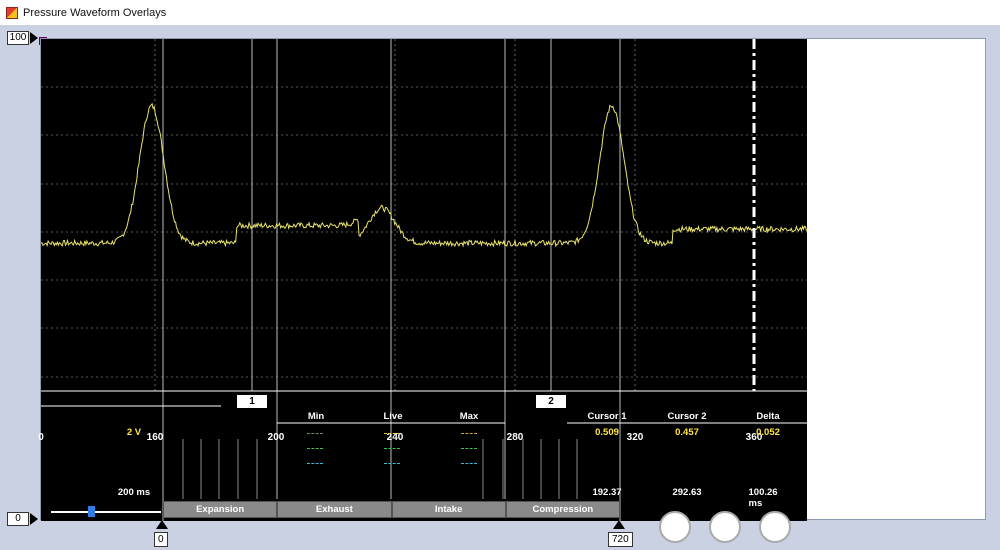 Image resolution: width=1000 pixels, height=550 pixels. Describe the element at coordinates (607, 492) in the screenshot. I see `cursor1-time: 192.37` at that location.